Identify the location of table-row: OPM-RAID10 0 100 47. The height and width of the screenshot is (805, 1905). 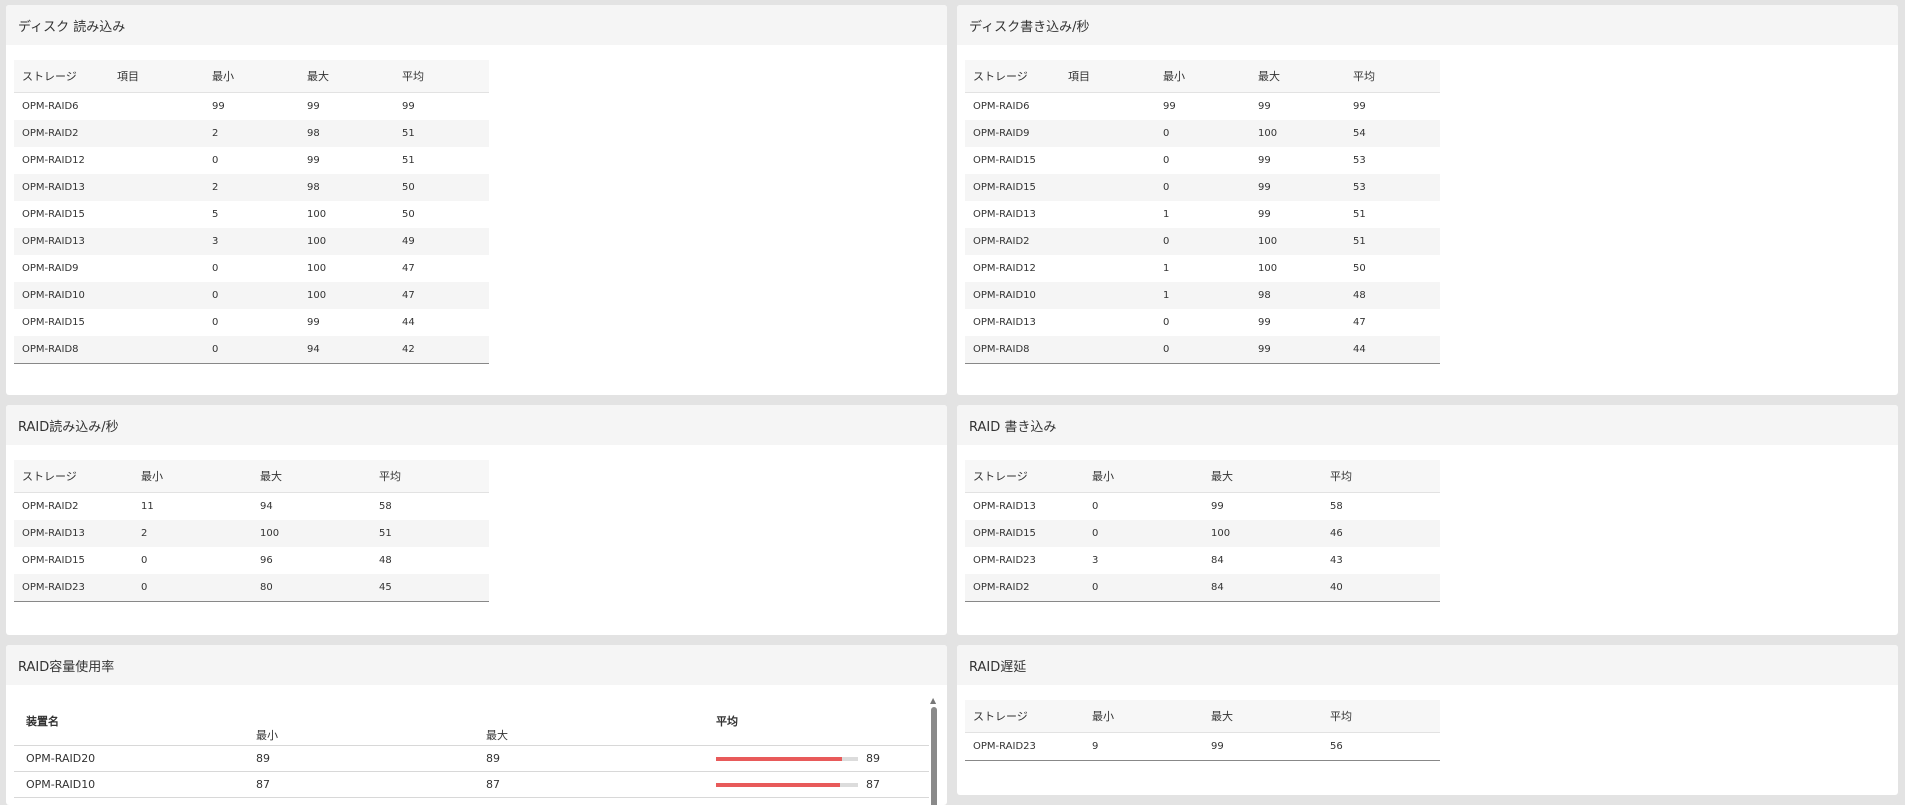
(251, 295).